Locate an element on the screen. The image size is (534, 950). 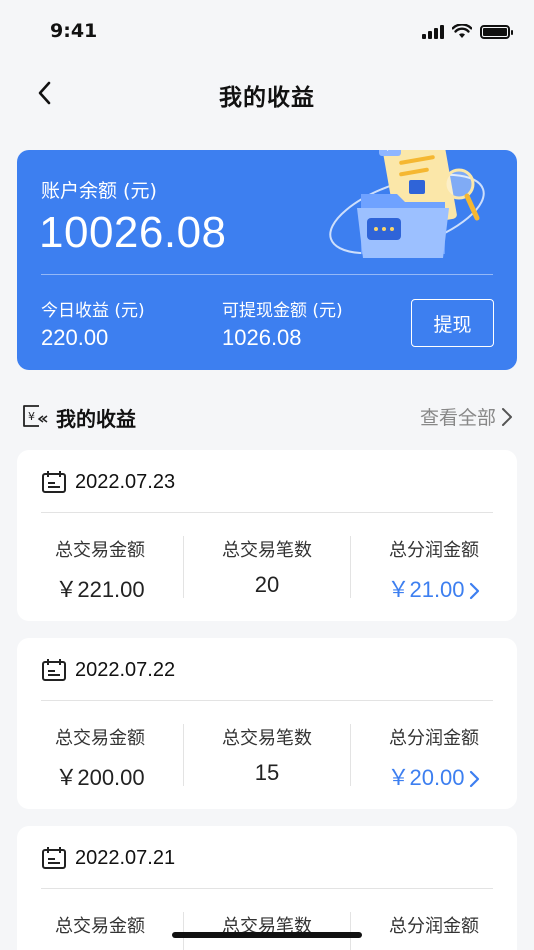
record-date-row: 2022.07.23 is located at coordinates (108, 482).